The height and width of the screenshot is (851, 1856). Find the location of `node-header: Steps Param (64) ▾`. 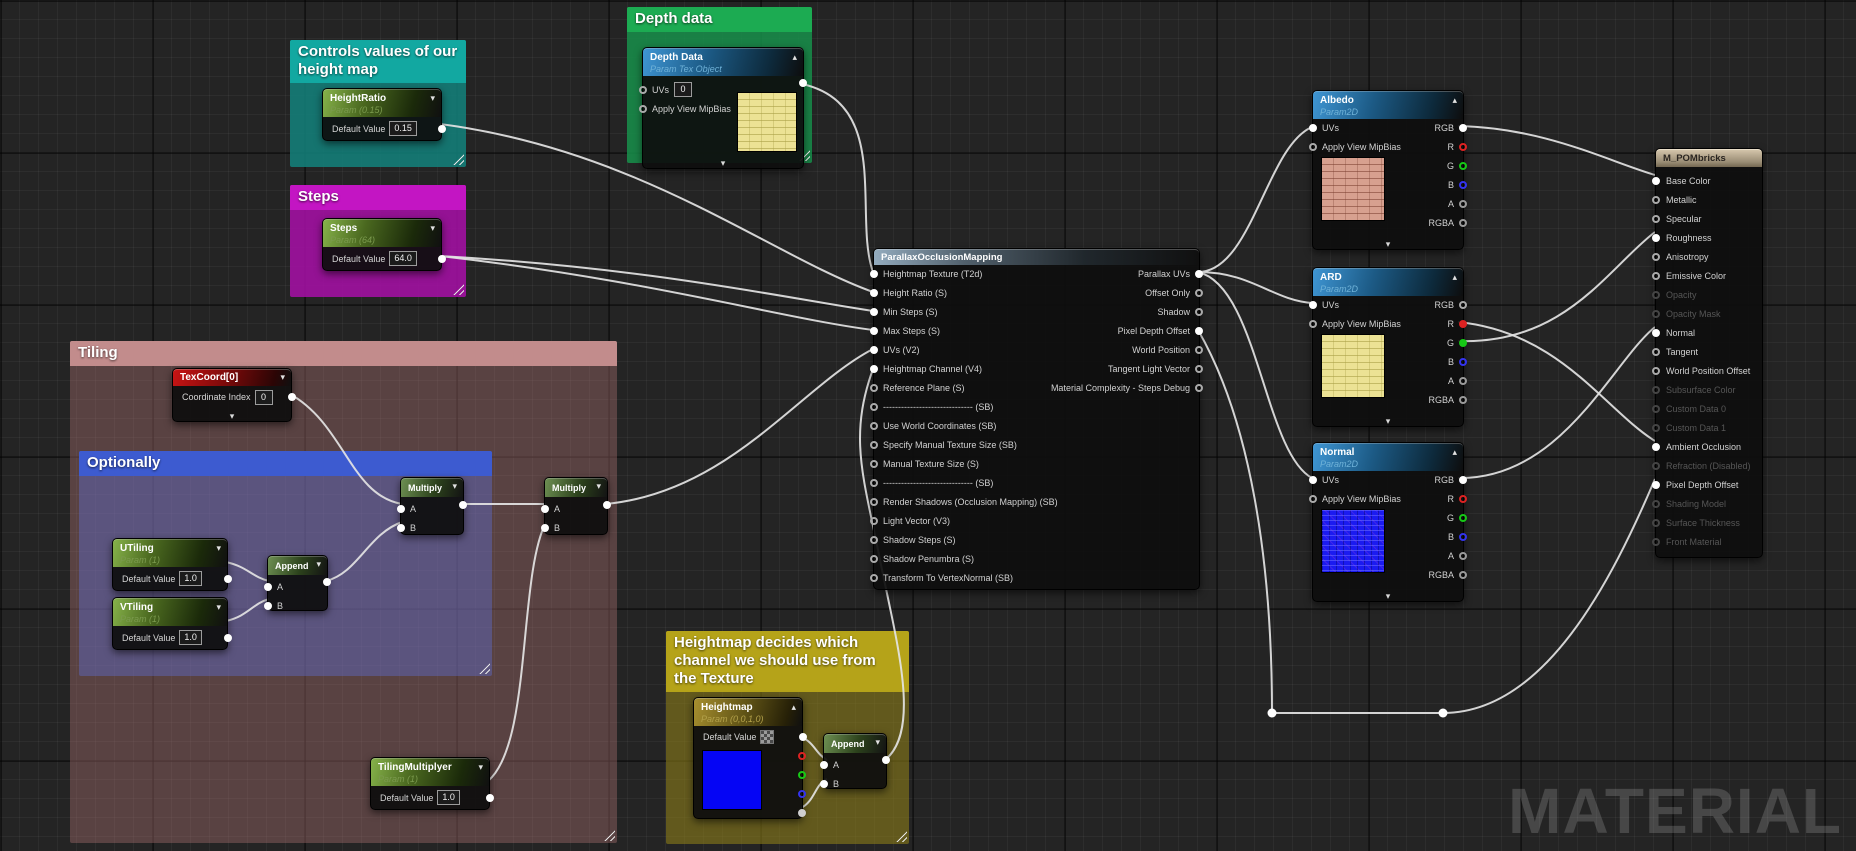

node-header: Steps Param (64) ▾ is located at coordinates (382, 233).